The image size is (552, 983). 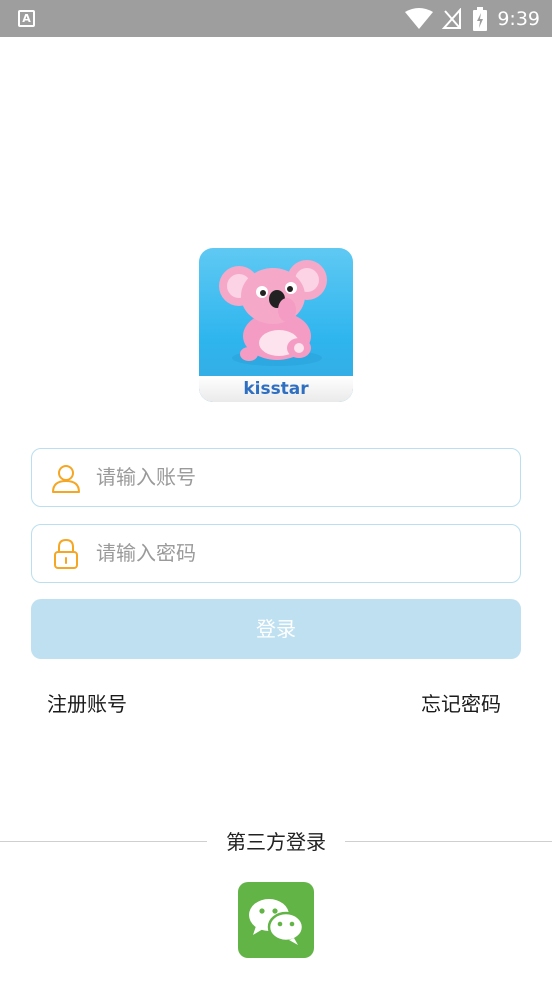 I want to click on app-logo: kisstar, so click(x=276, y=325).